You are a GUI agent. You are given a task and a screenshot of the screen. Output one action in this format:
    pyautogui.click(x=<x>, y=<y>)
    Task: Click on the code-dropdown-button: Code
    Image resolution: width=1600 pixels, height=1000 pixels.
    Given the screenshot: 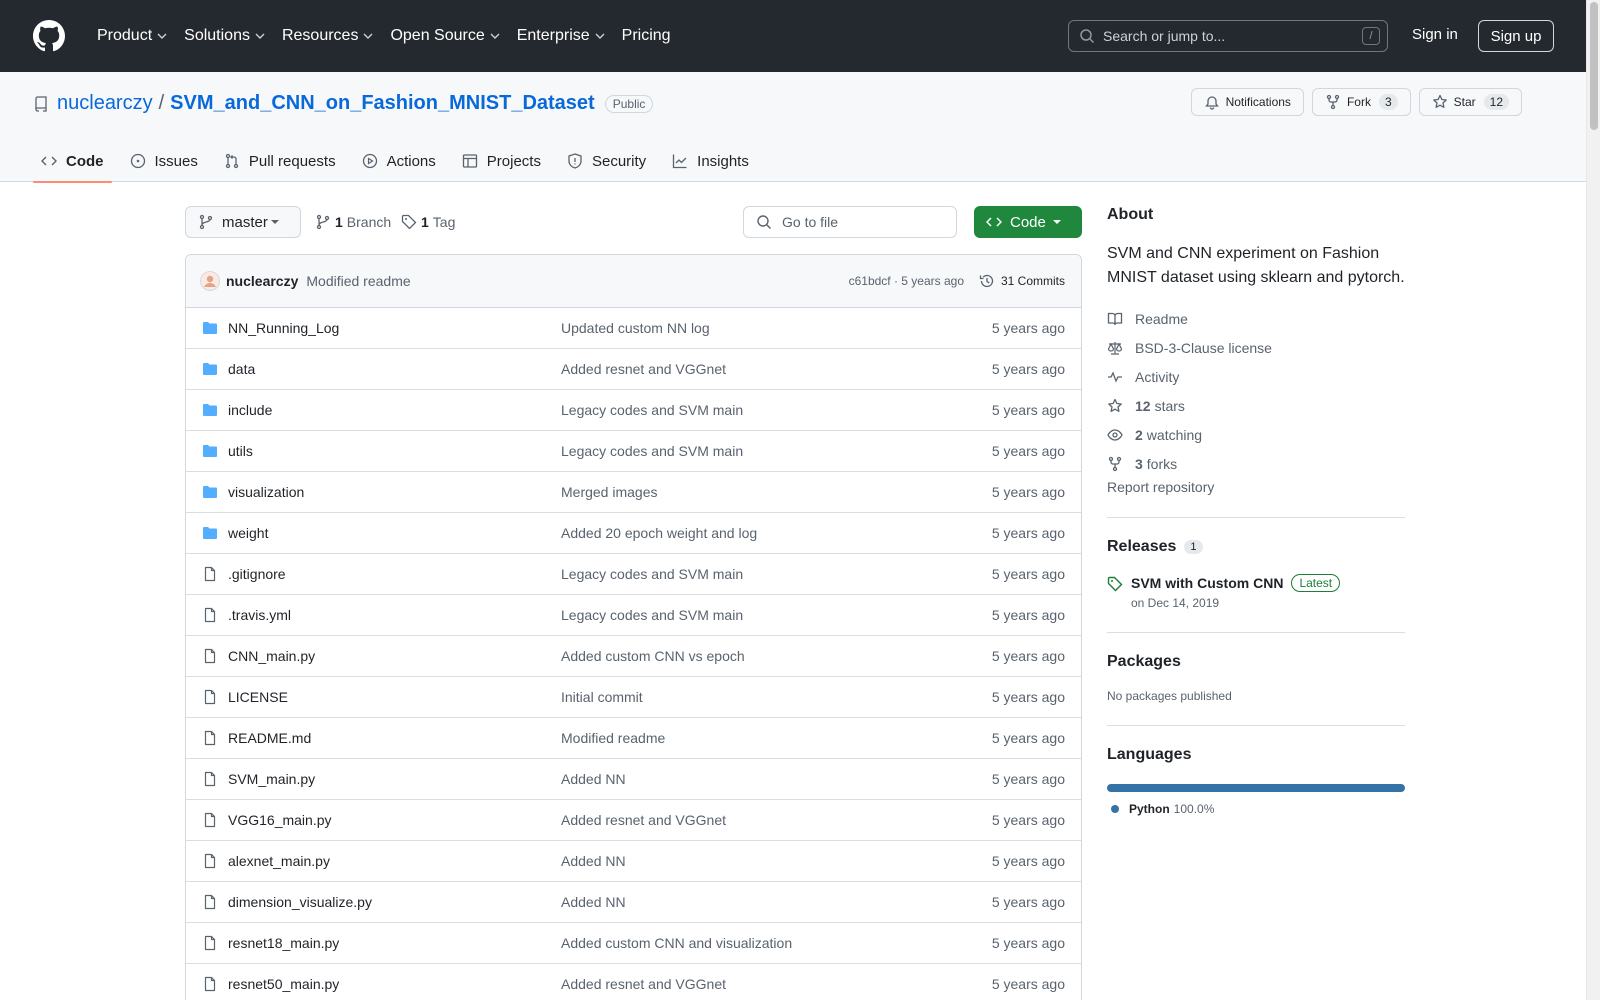 What is the action you would take?
    pyautogui.click(x=1028, y=222)
    